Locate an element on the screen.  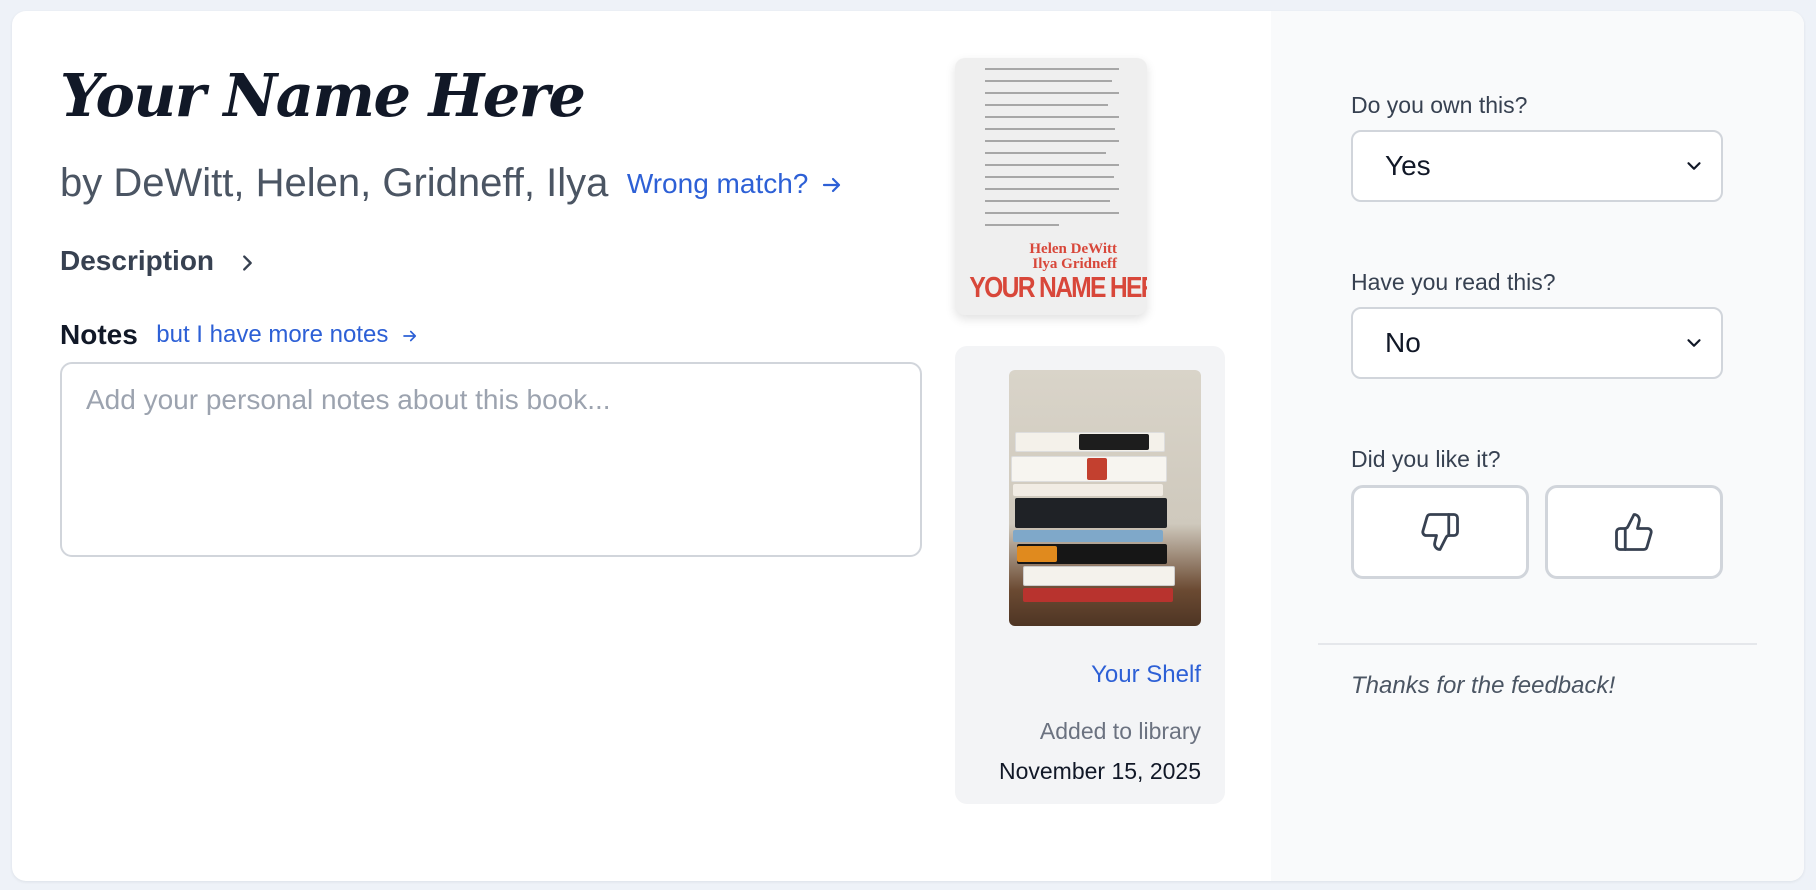
thumbs-down-icon is located at coordinates (1440, 532).